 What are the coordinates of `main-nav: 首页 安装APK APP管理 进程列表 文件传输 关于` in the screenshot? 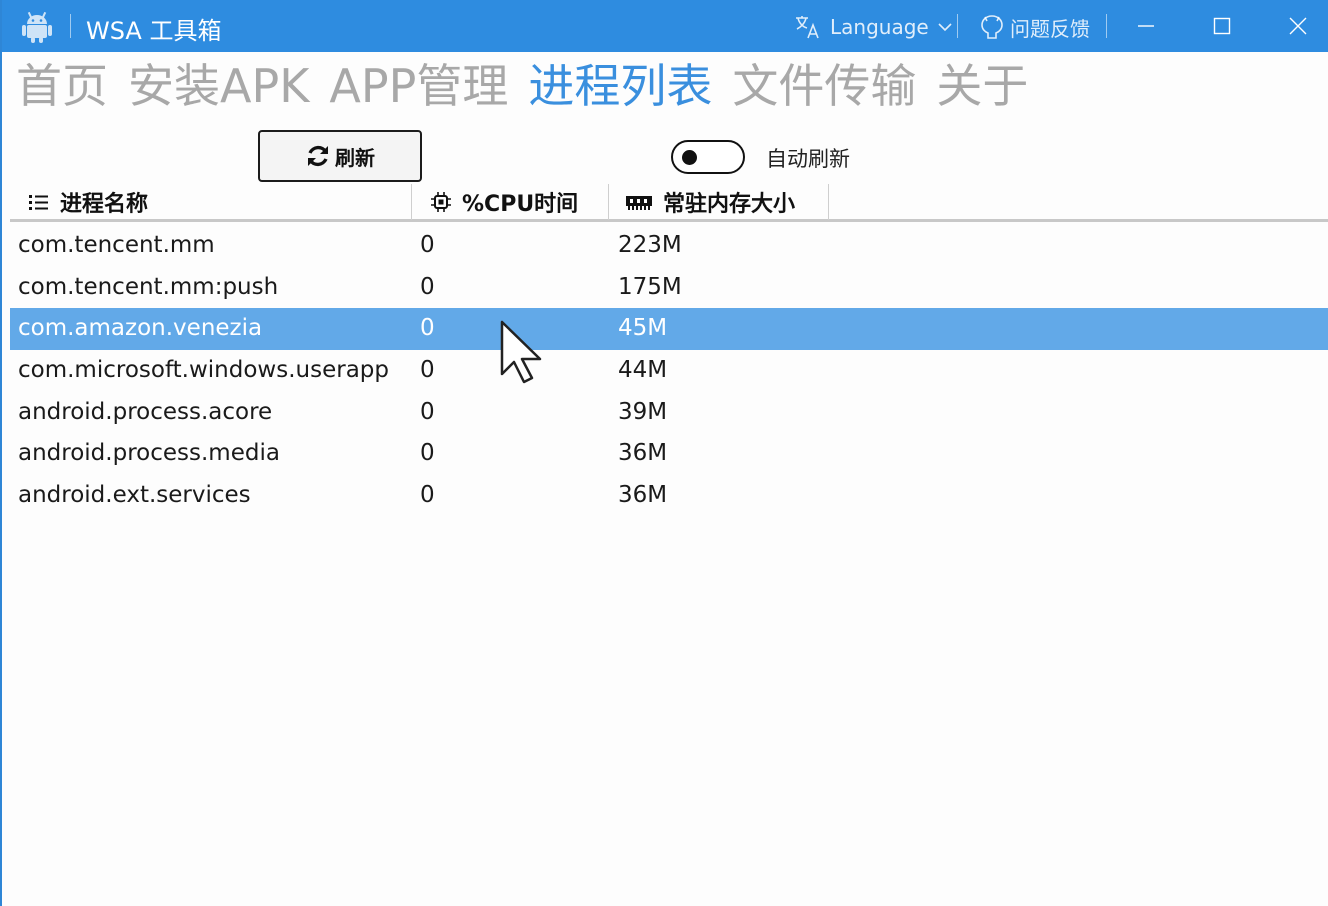 It's located at (522, 86).